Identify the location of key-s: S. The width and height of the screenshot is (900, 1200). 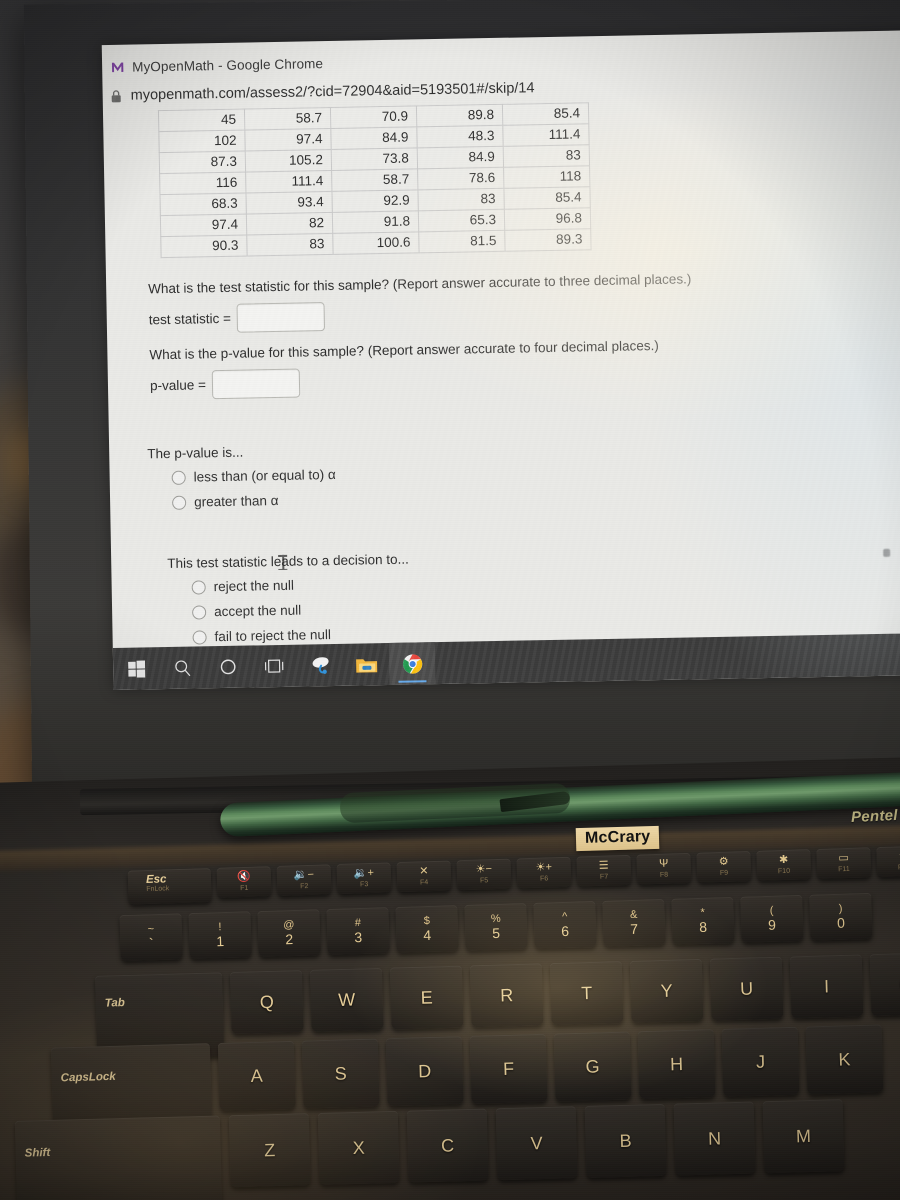
(340, 1073).